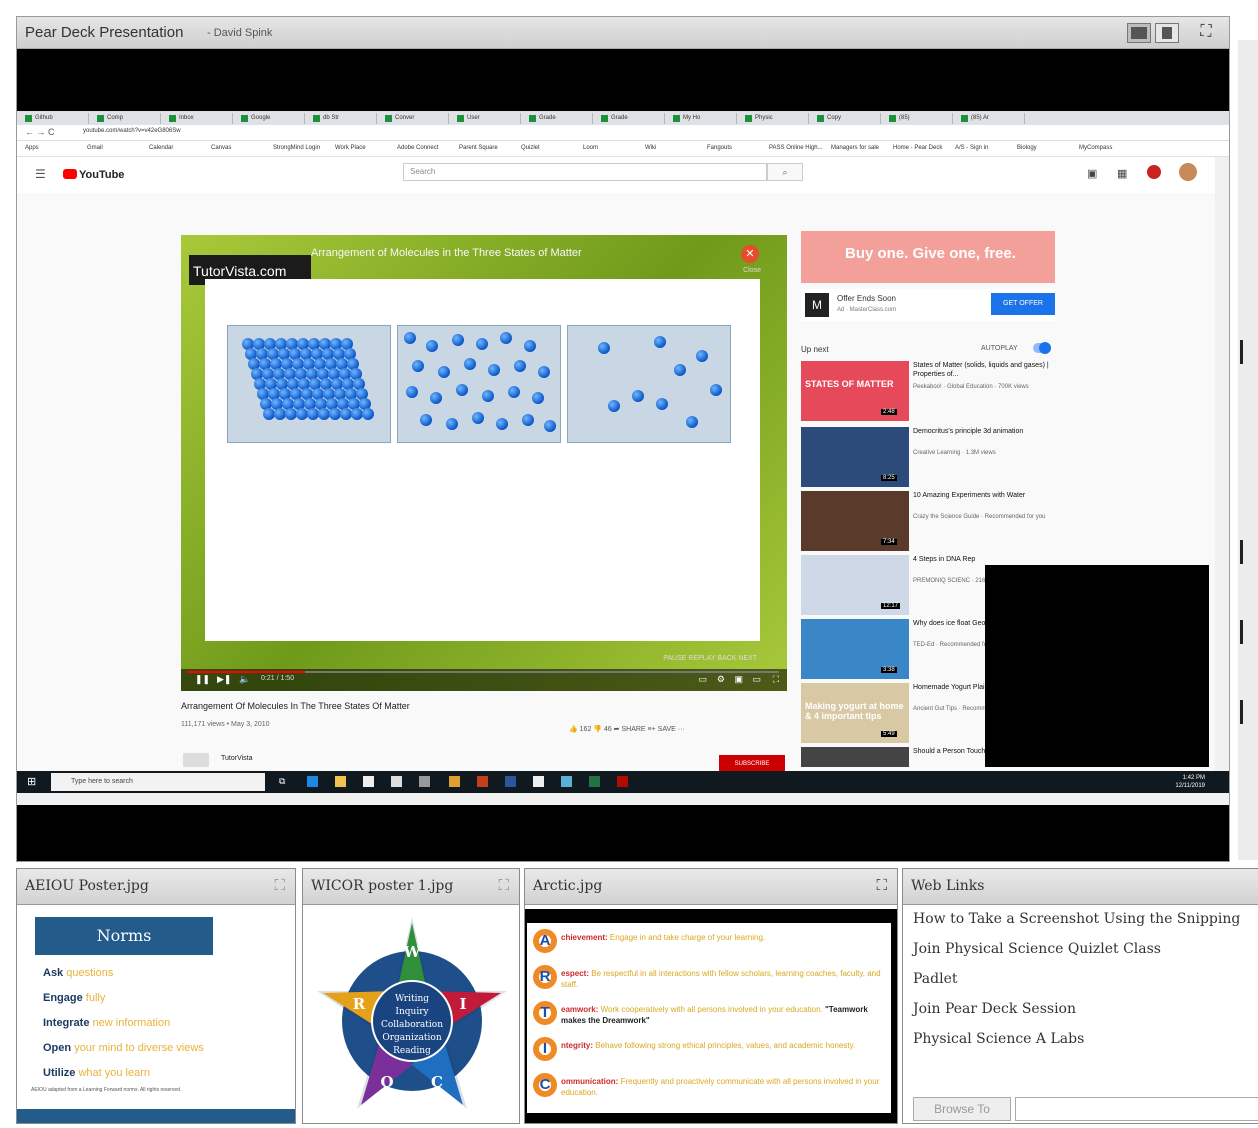  Describe the element at coordinates (40, 174) in the screenshot. I see `menu-icon: ☰` at that location.